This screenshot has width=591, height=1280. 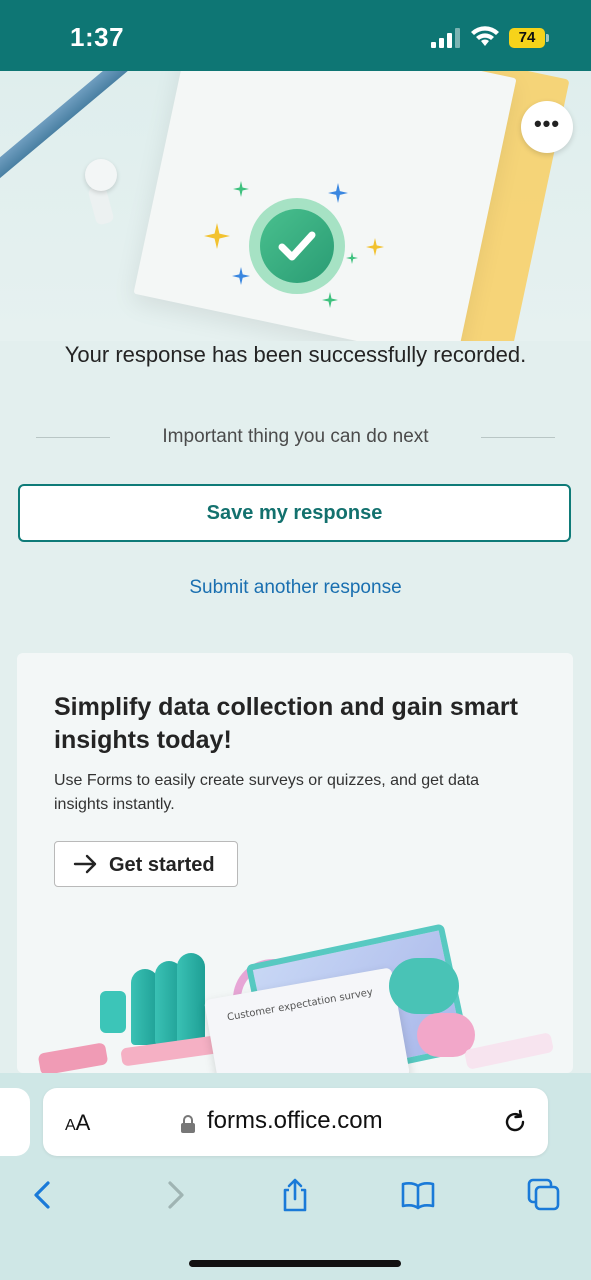 What do you see at coordinates (509, 1051) in the screenshot?
I see `dots-strip-decoration` at bounding box center [509, 1051].